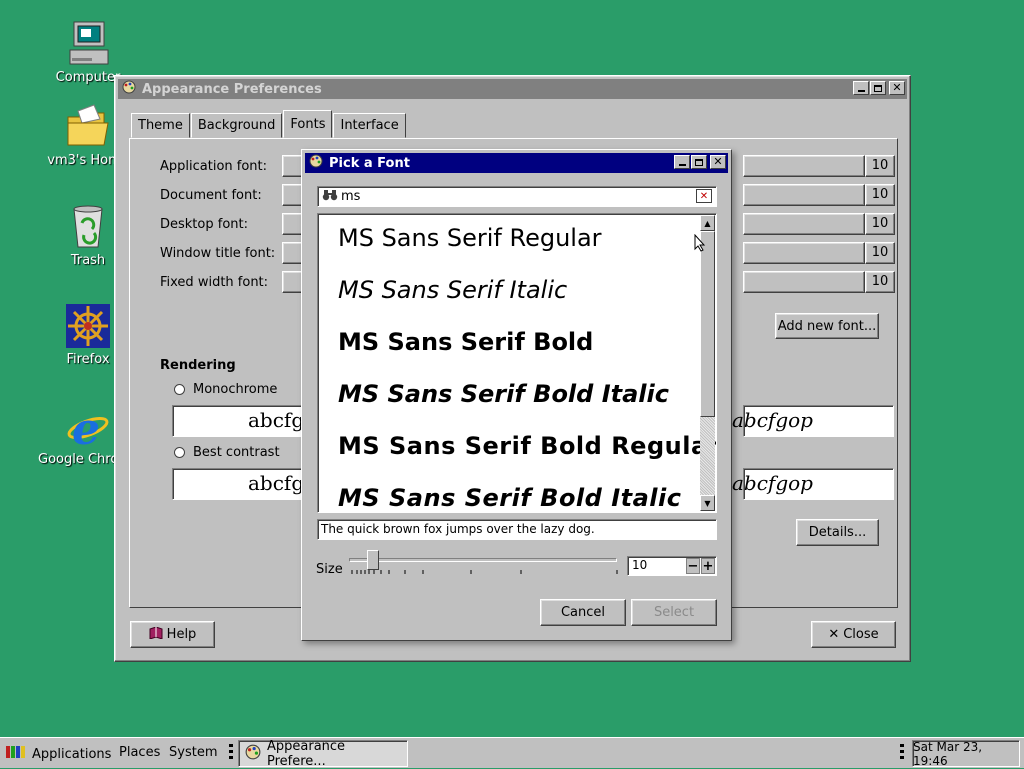  I want to click on system-menu: System, so click(193, 752).